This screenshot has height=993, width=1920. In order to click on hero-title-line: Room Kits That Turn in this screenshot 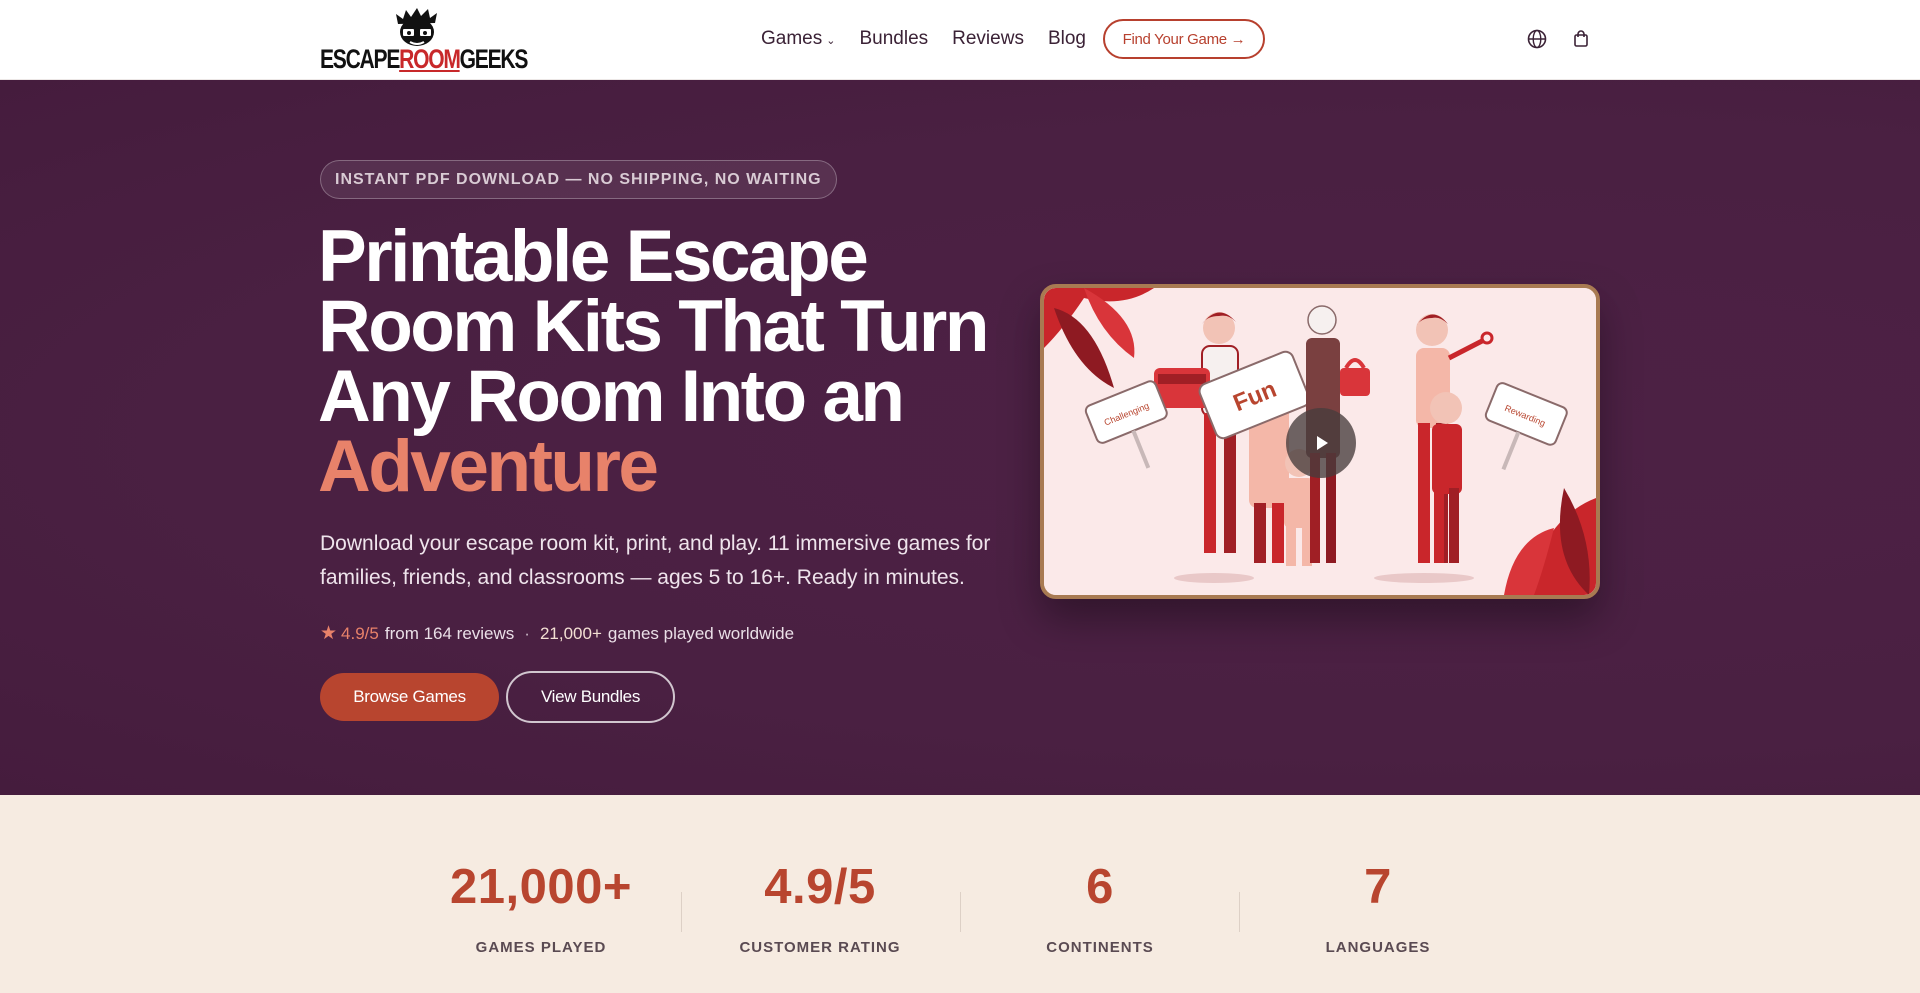, I will do `click(653, 326)`.